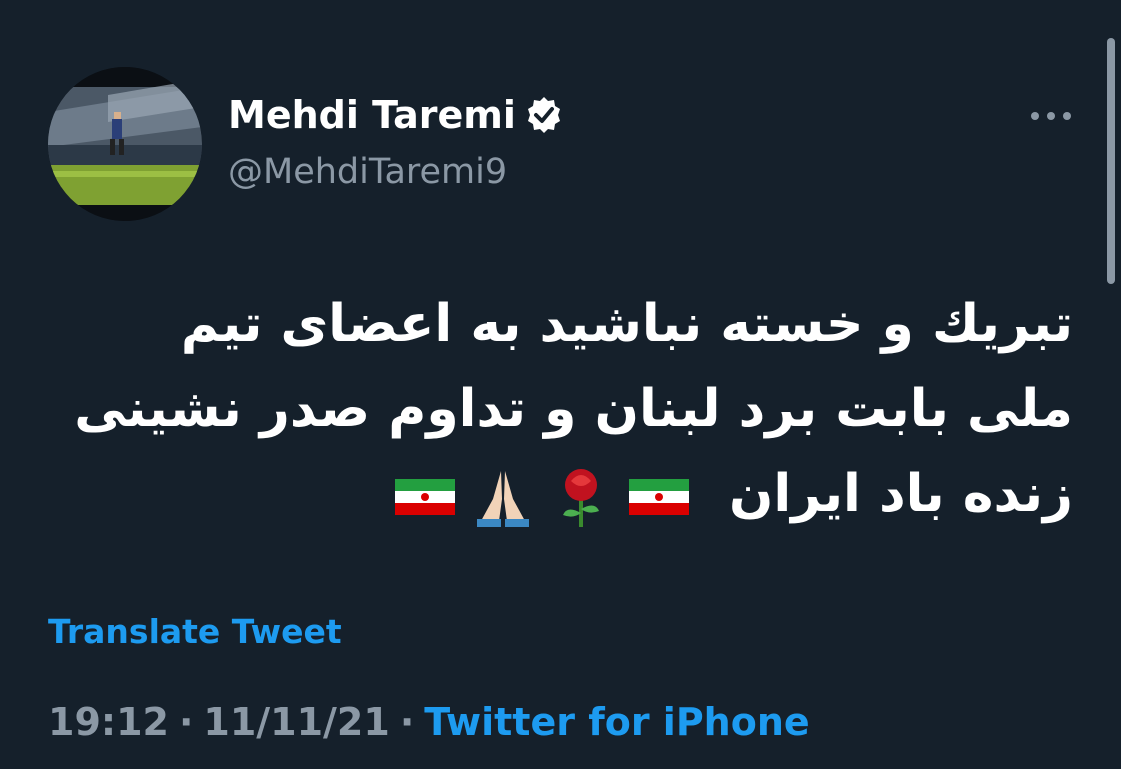  Describe the element at coordinates (542, 497) in the screenshot. I see `emoji-row` at that location.